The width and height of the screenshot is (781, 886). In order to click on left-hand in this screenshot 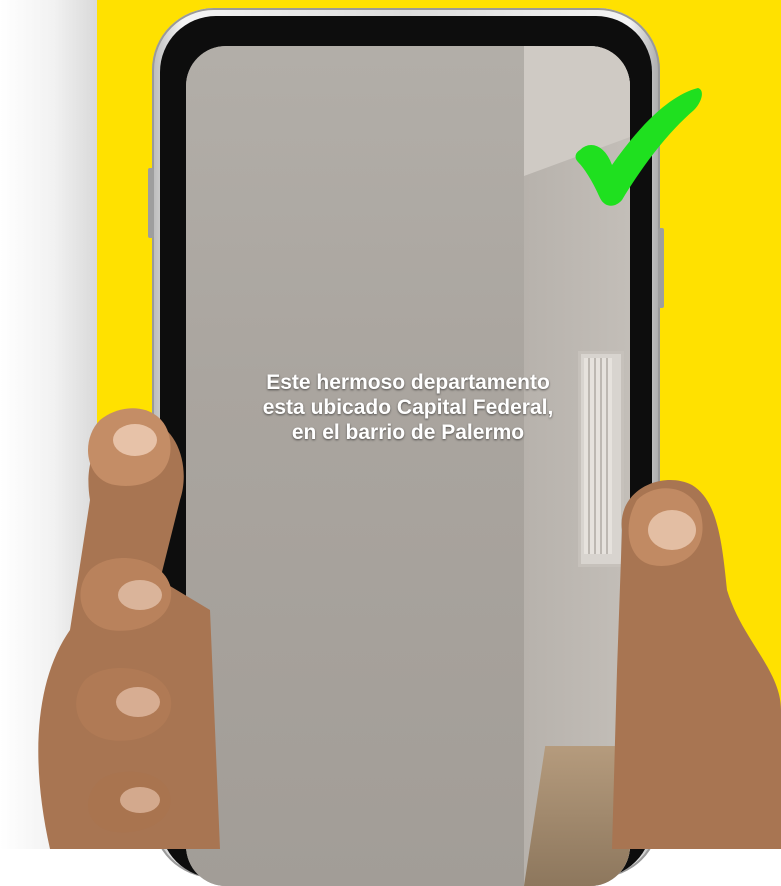, I will do `click(129, 628)`.